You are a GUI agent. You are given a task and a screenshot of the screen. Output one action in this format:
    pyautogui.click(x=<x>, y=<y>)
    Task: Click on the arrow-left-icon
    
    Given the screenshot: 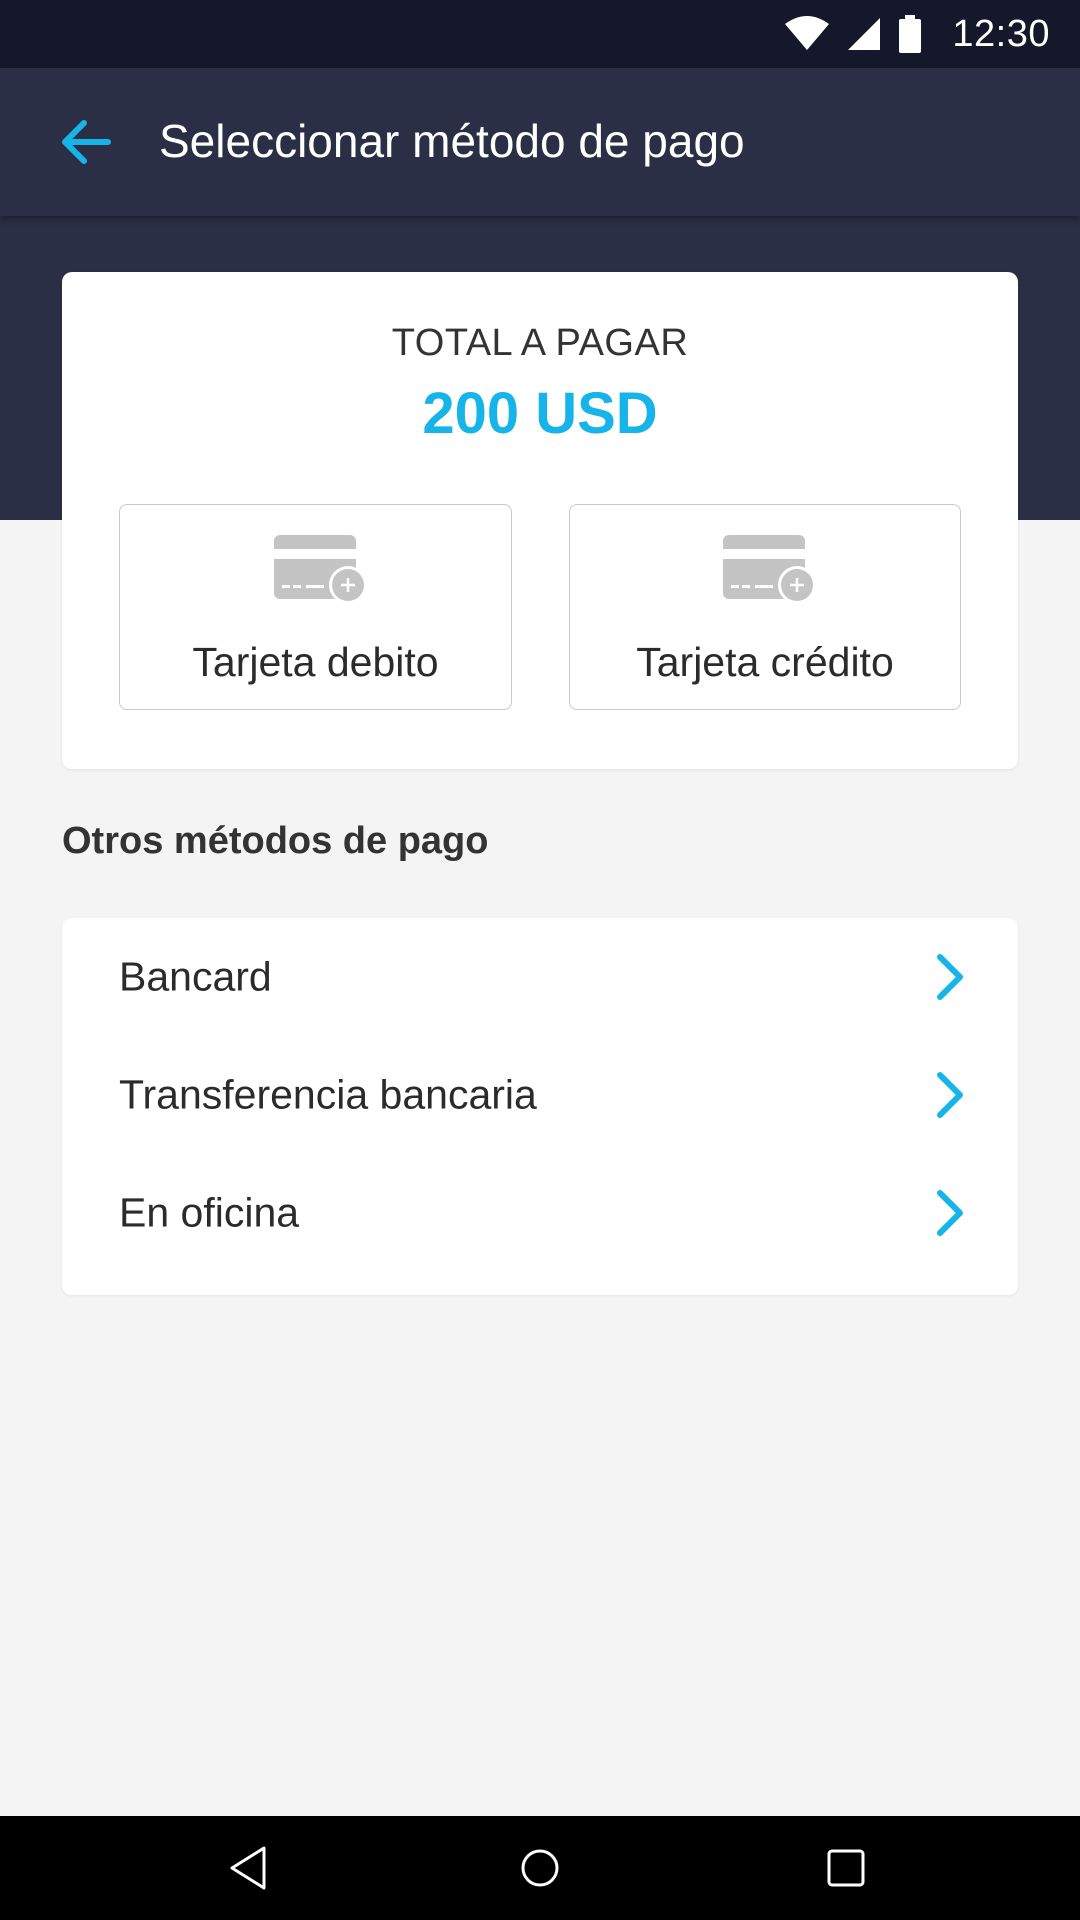 What is the action you would take?
    pyautogui.click(x=86, y=142)
    